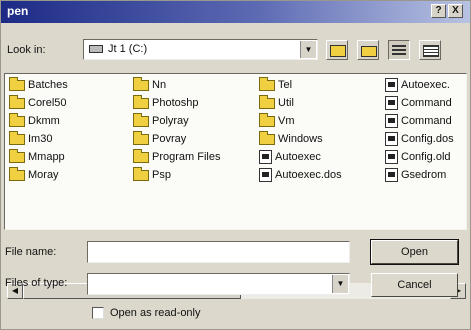  I want to click on folder-item-im30: Im30, so click(30, 138).